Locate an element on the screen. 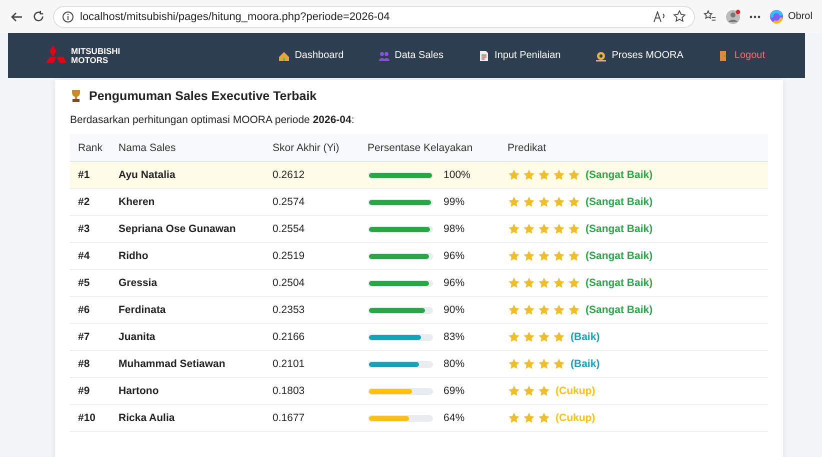 This screenshot has width=822, height=457. nav-link: Logout is located at coordinates (741, 56).